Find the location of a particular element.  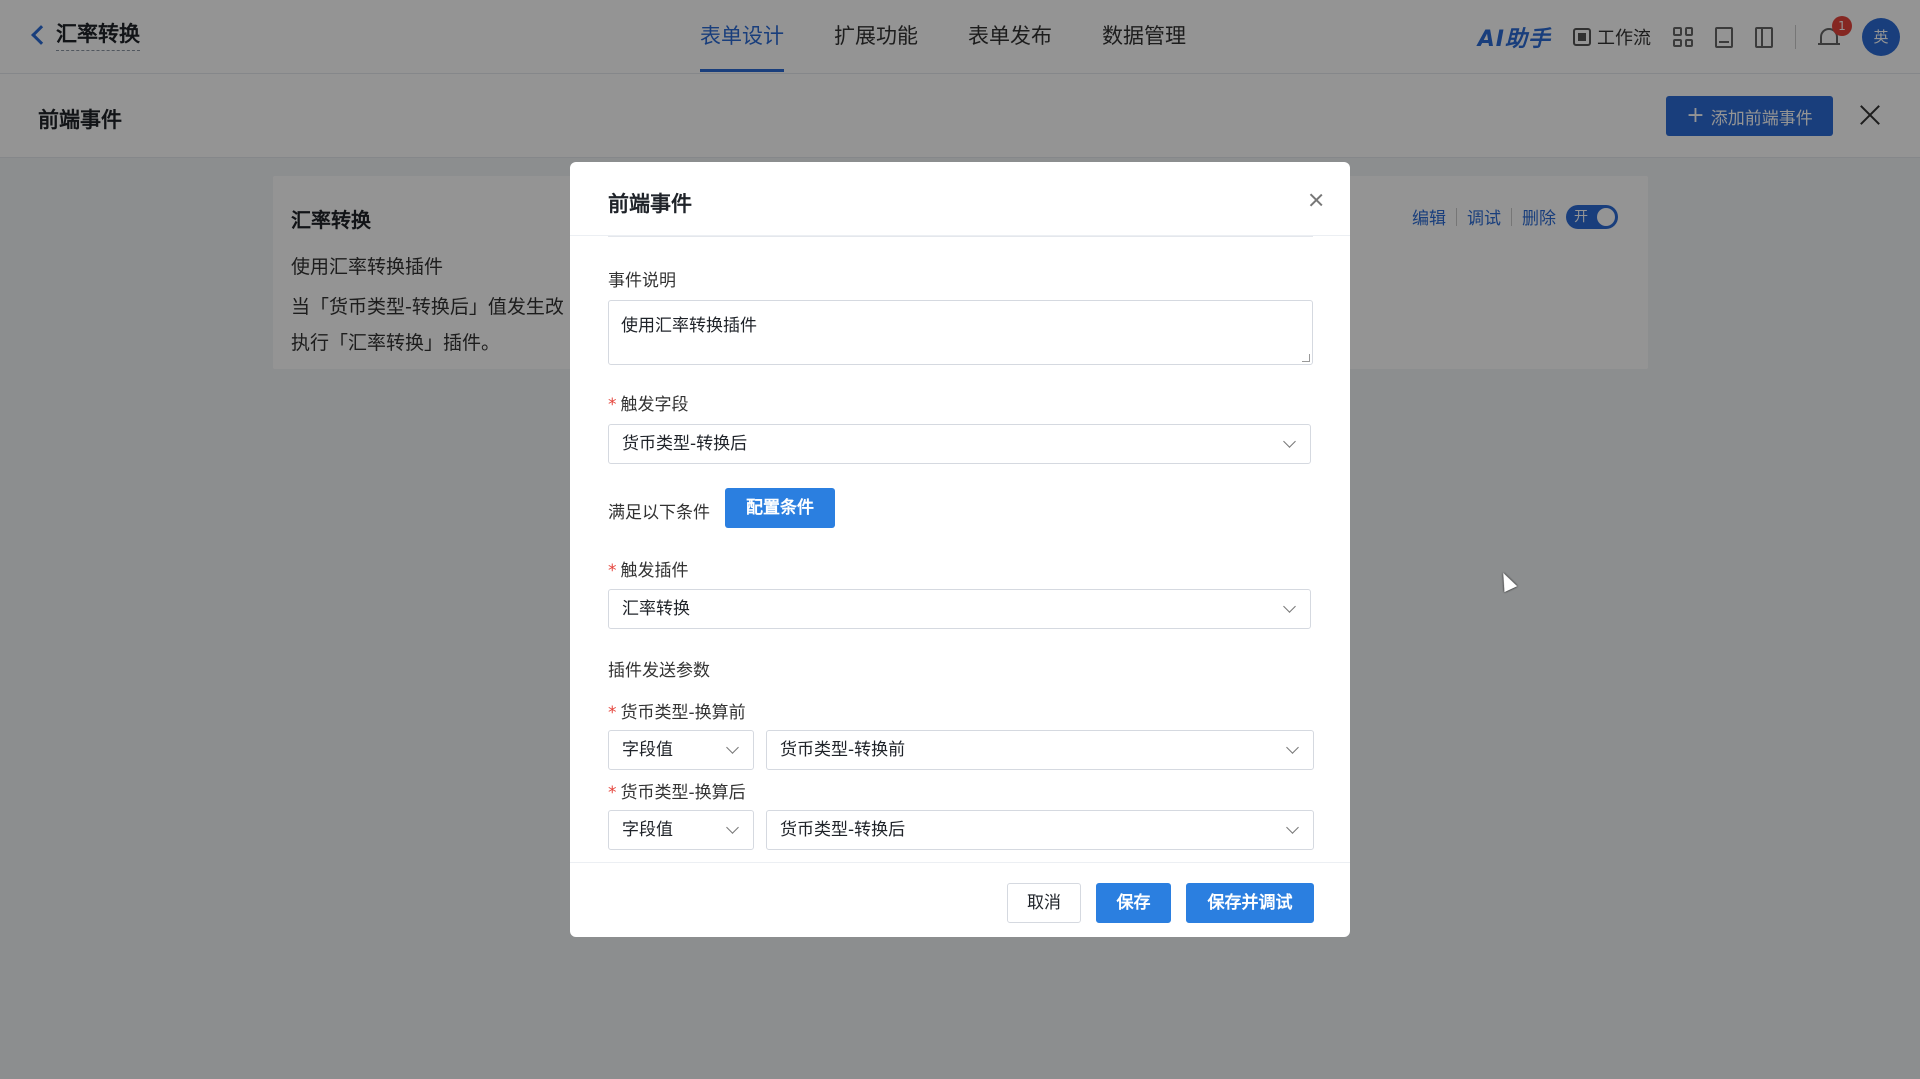

configure-conditions-button: 配置条件 is located at coordinates (780, 508).